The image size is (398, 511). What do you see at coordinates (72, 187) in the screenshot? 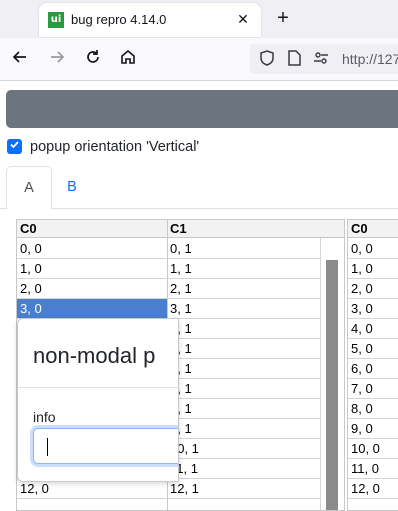
I see `tab-b: B` at bounding box center [72, 187].